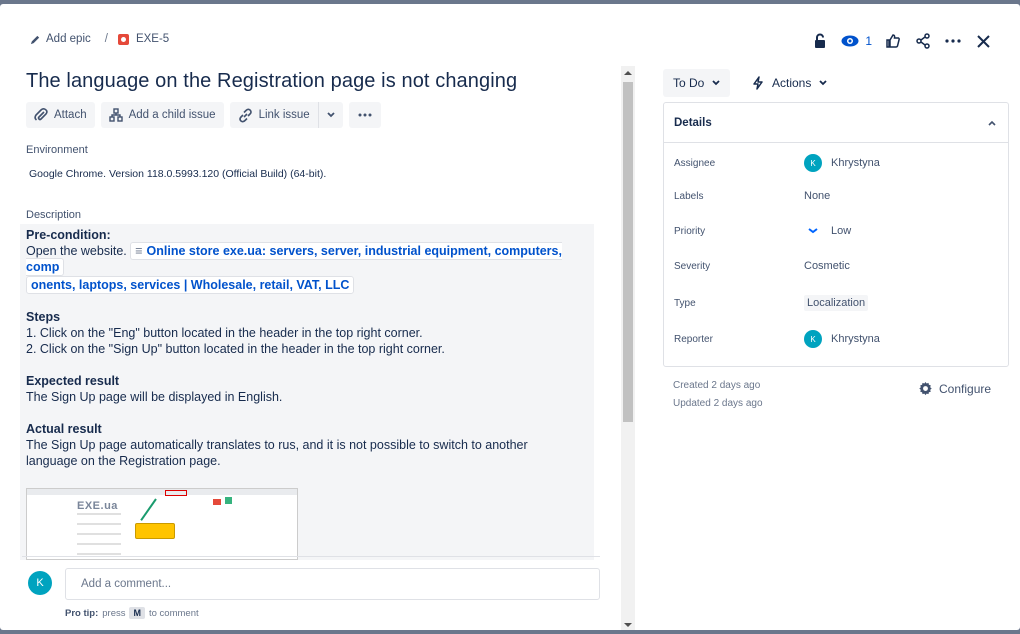 The image size is (1020, 634). I want to click on created-date: Created 2 days ago, so click(717, 385).